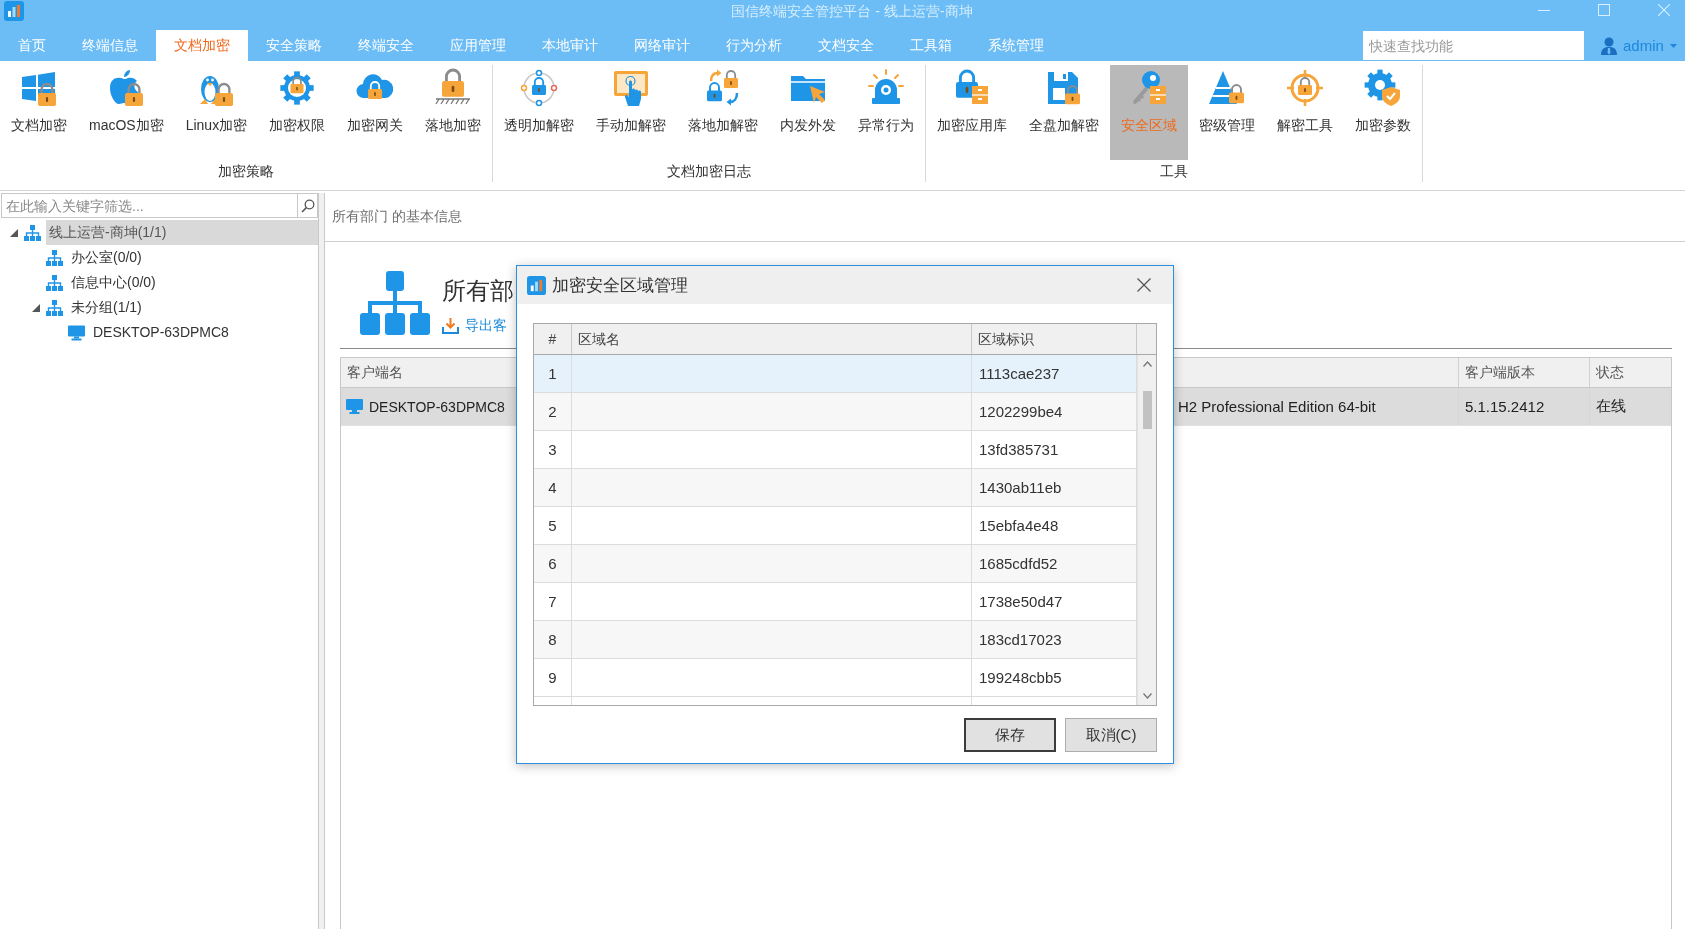  I want to click on table-cell: 1738e50d47, so click(1021, 601).